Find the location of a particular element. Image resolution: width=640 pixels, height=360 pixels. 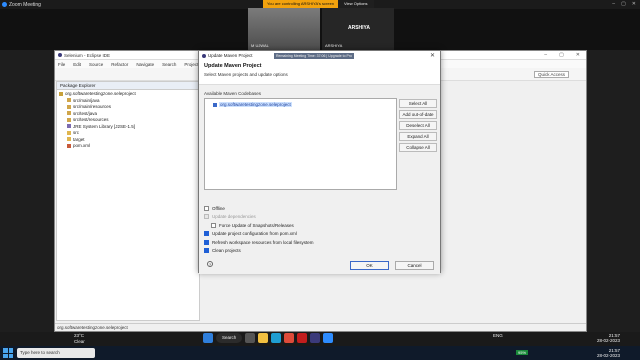

eclipse-window-controls: – ▢ ✕ is located at coordinates (565, 55).